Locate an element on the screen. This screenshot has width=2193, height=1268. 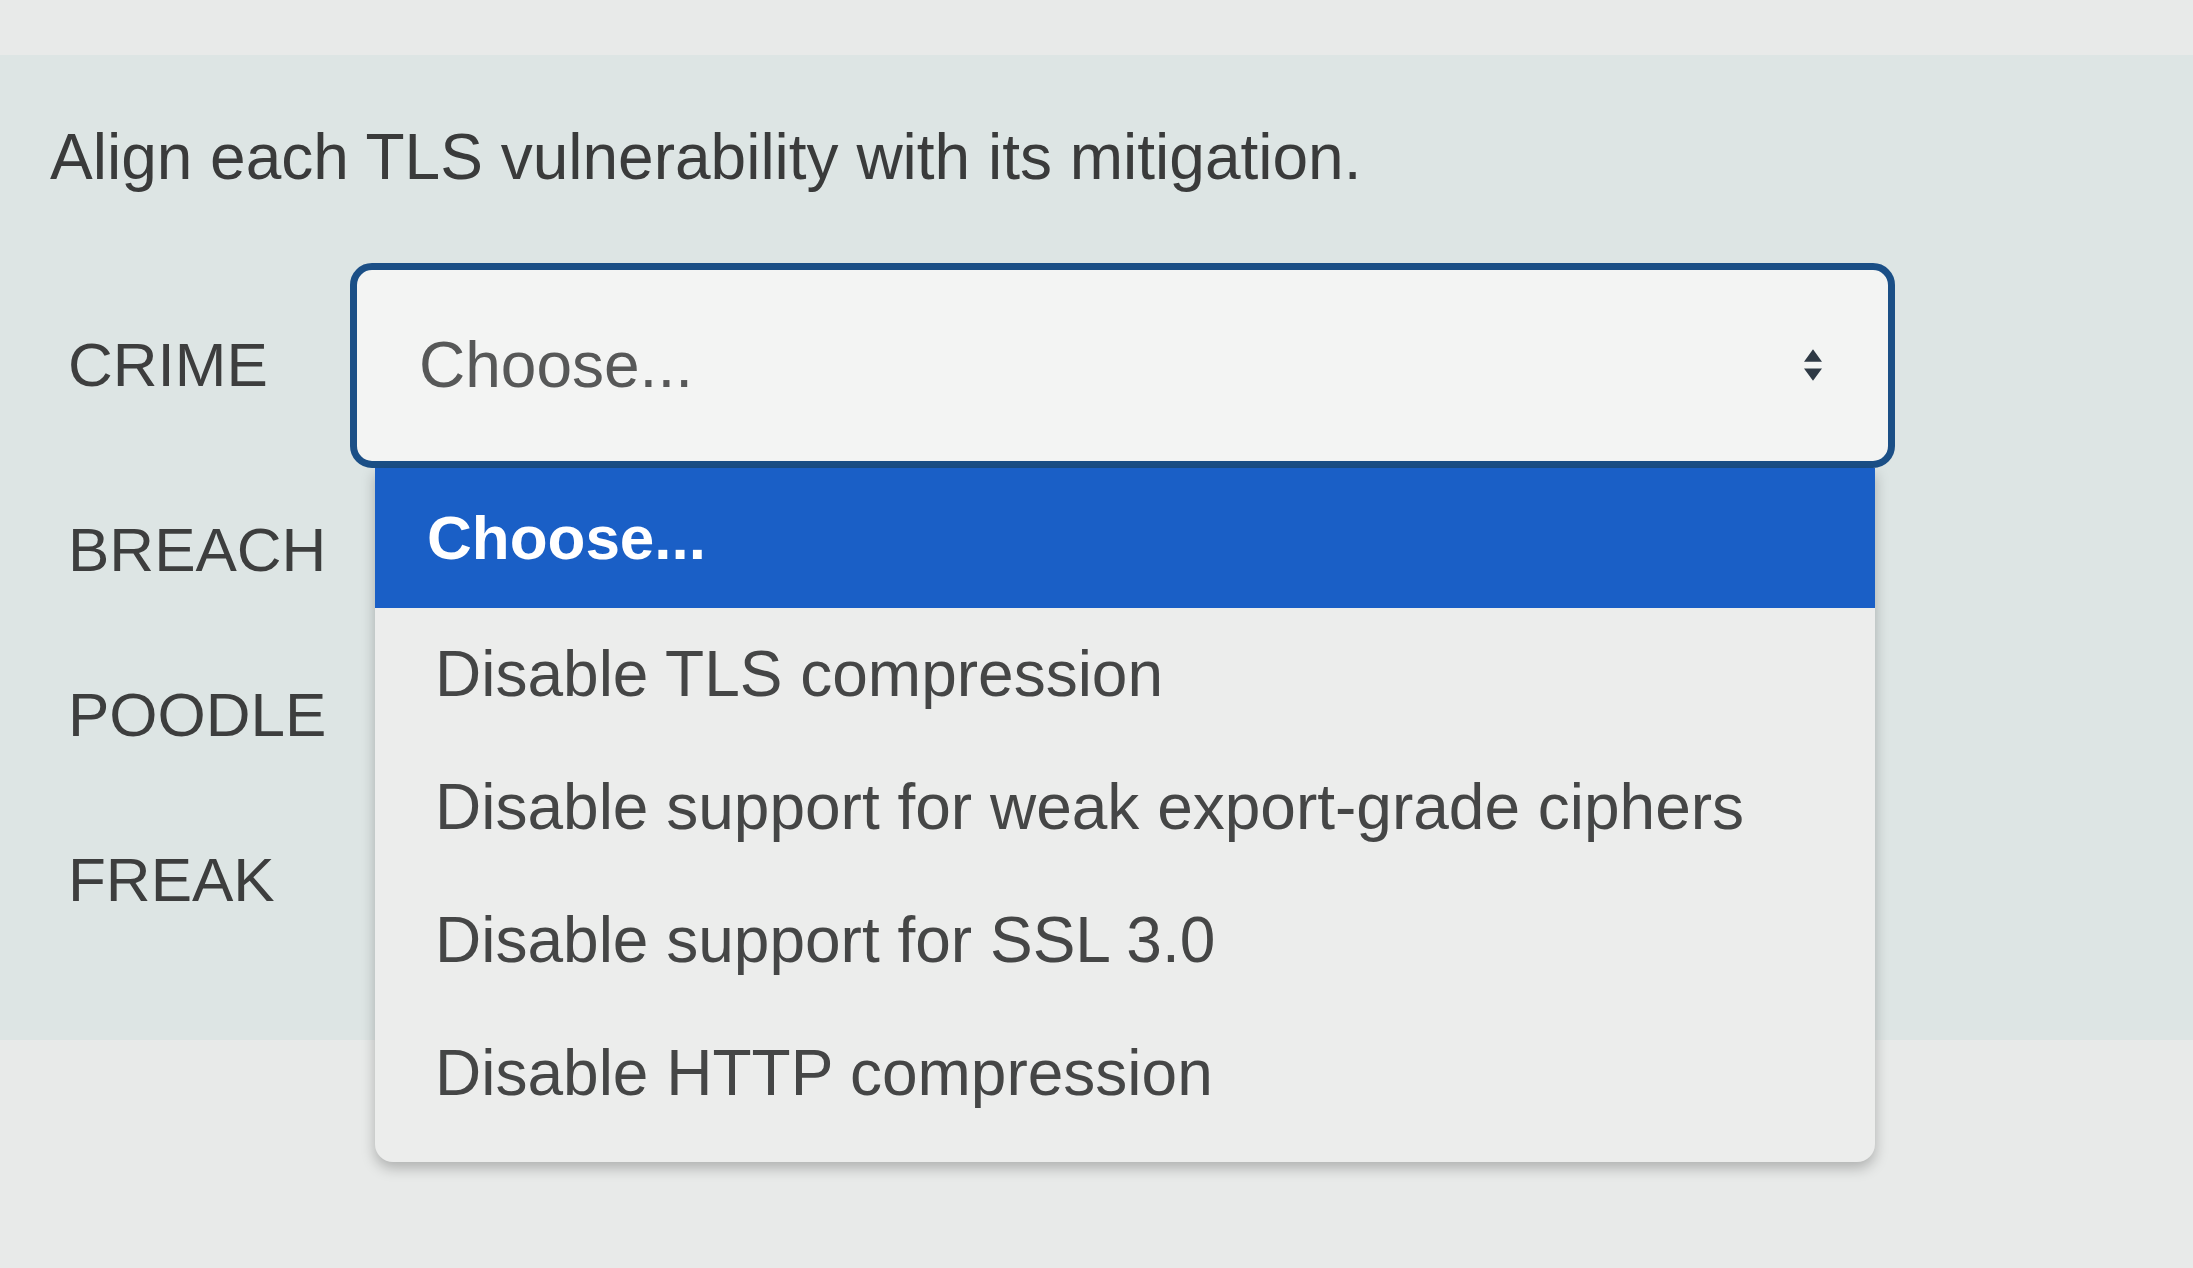
vulnerability-label: BREACH is located at coordinates (197, 549).